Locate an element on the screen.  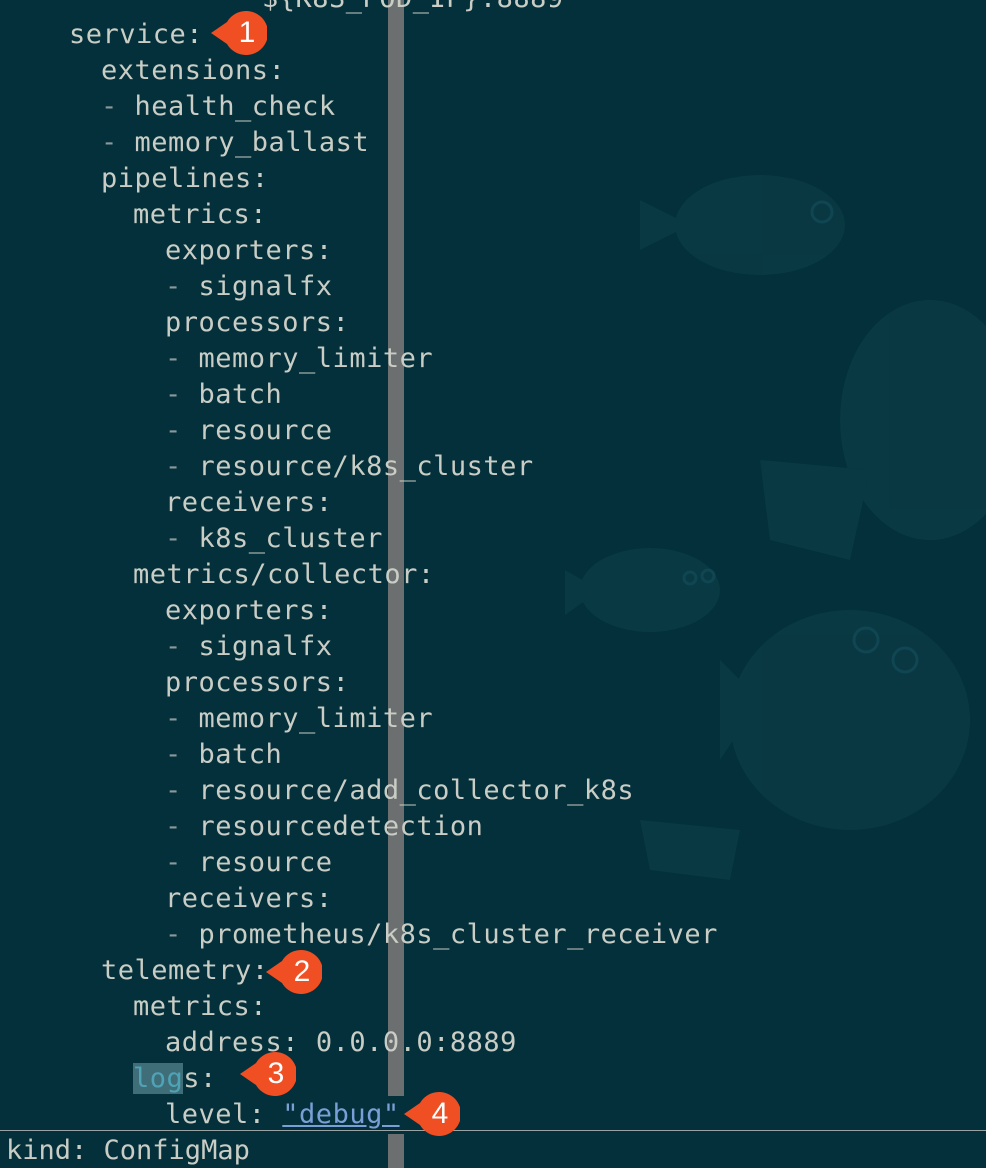
yaml-key-logs: logs: is located at coordinates (175, 1079).